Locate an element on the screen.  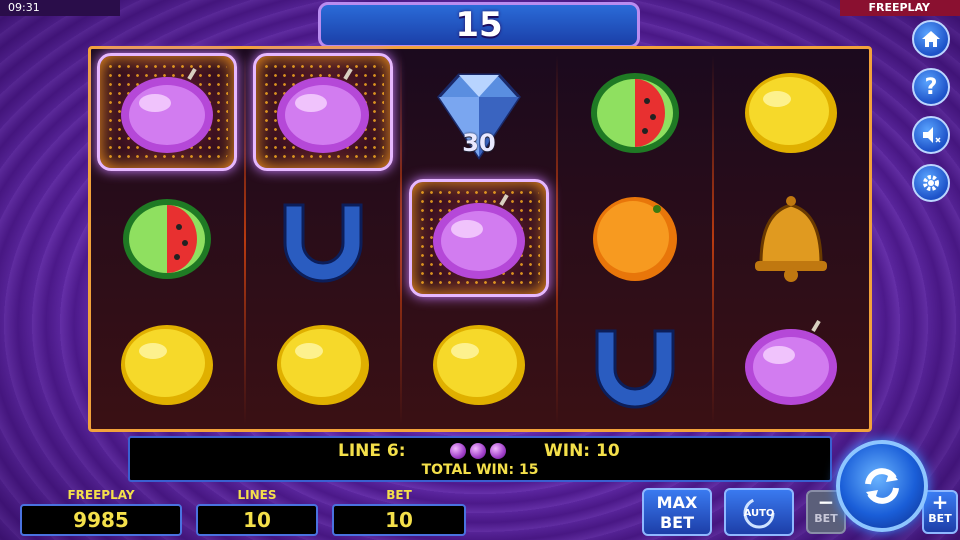
max-bet-button: MAX BET is located at coordinates (677, 512).